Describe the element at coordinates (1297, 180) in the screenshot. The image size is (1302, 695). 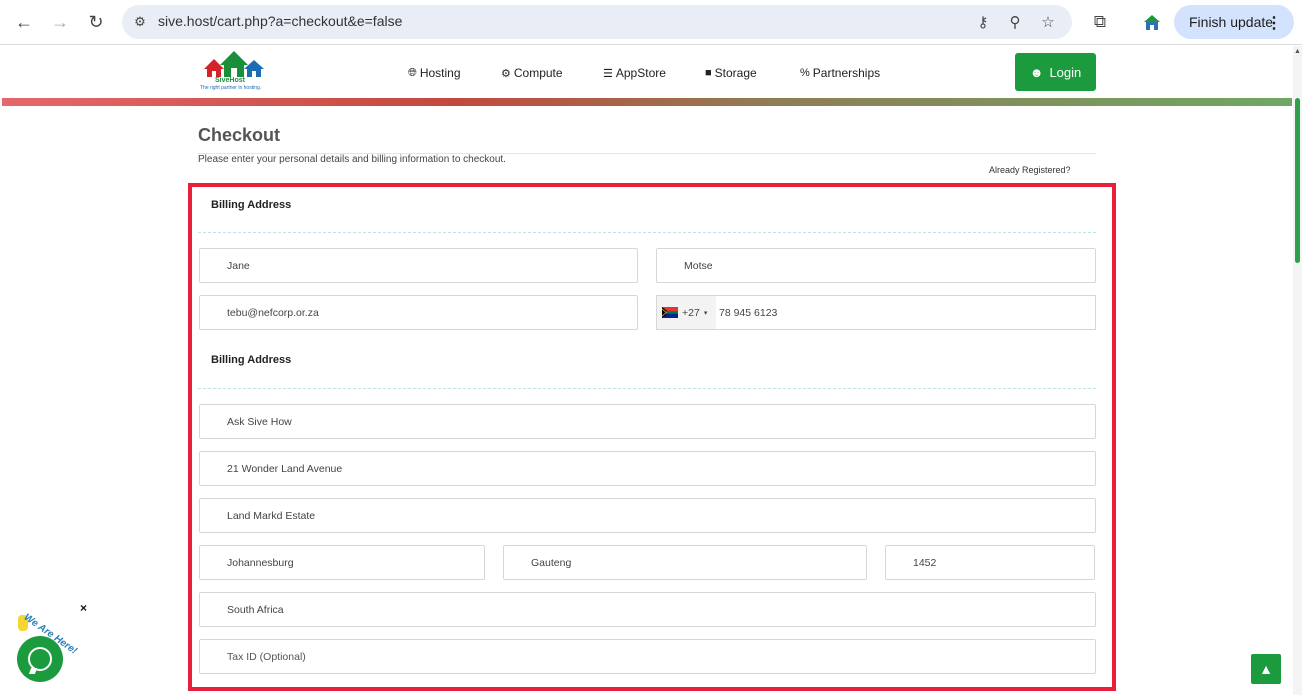
I see `scroll-thumb` at that location.